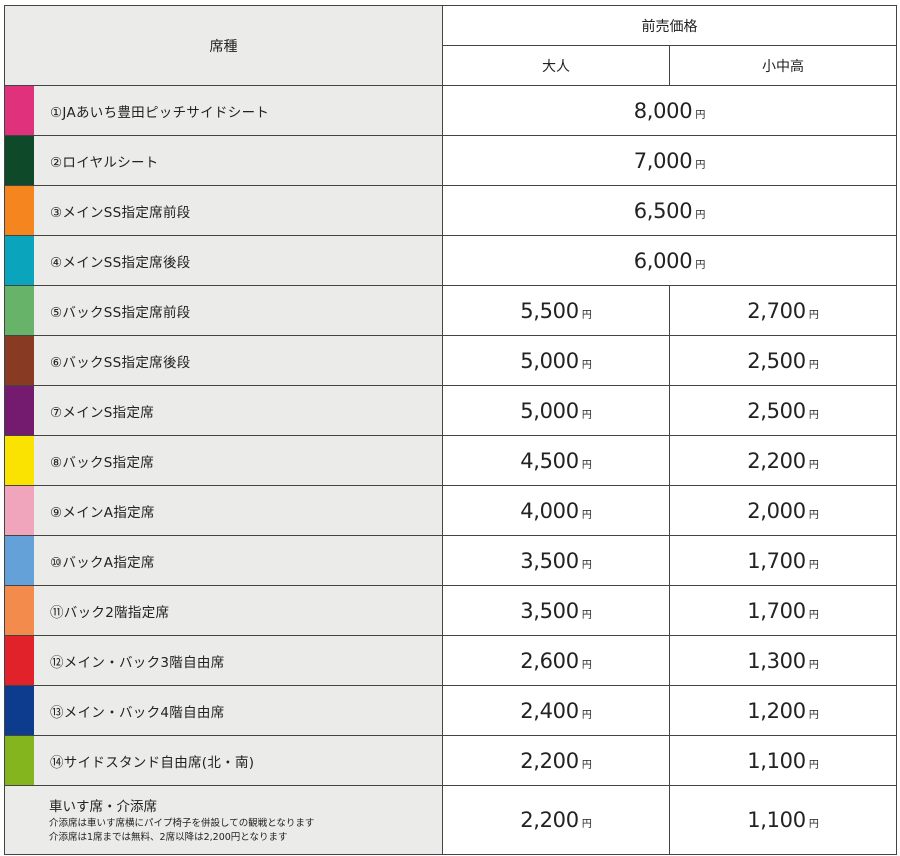 Image resolution: width=900 pixels, height=856 pixels. What do you see at coordinates (223, 610) in the screenshot?
I see `seat-cell: ⑪バック2階指定席` at bounding box center [223, 610].